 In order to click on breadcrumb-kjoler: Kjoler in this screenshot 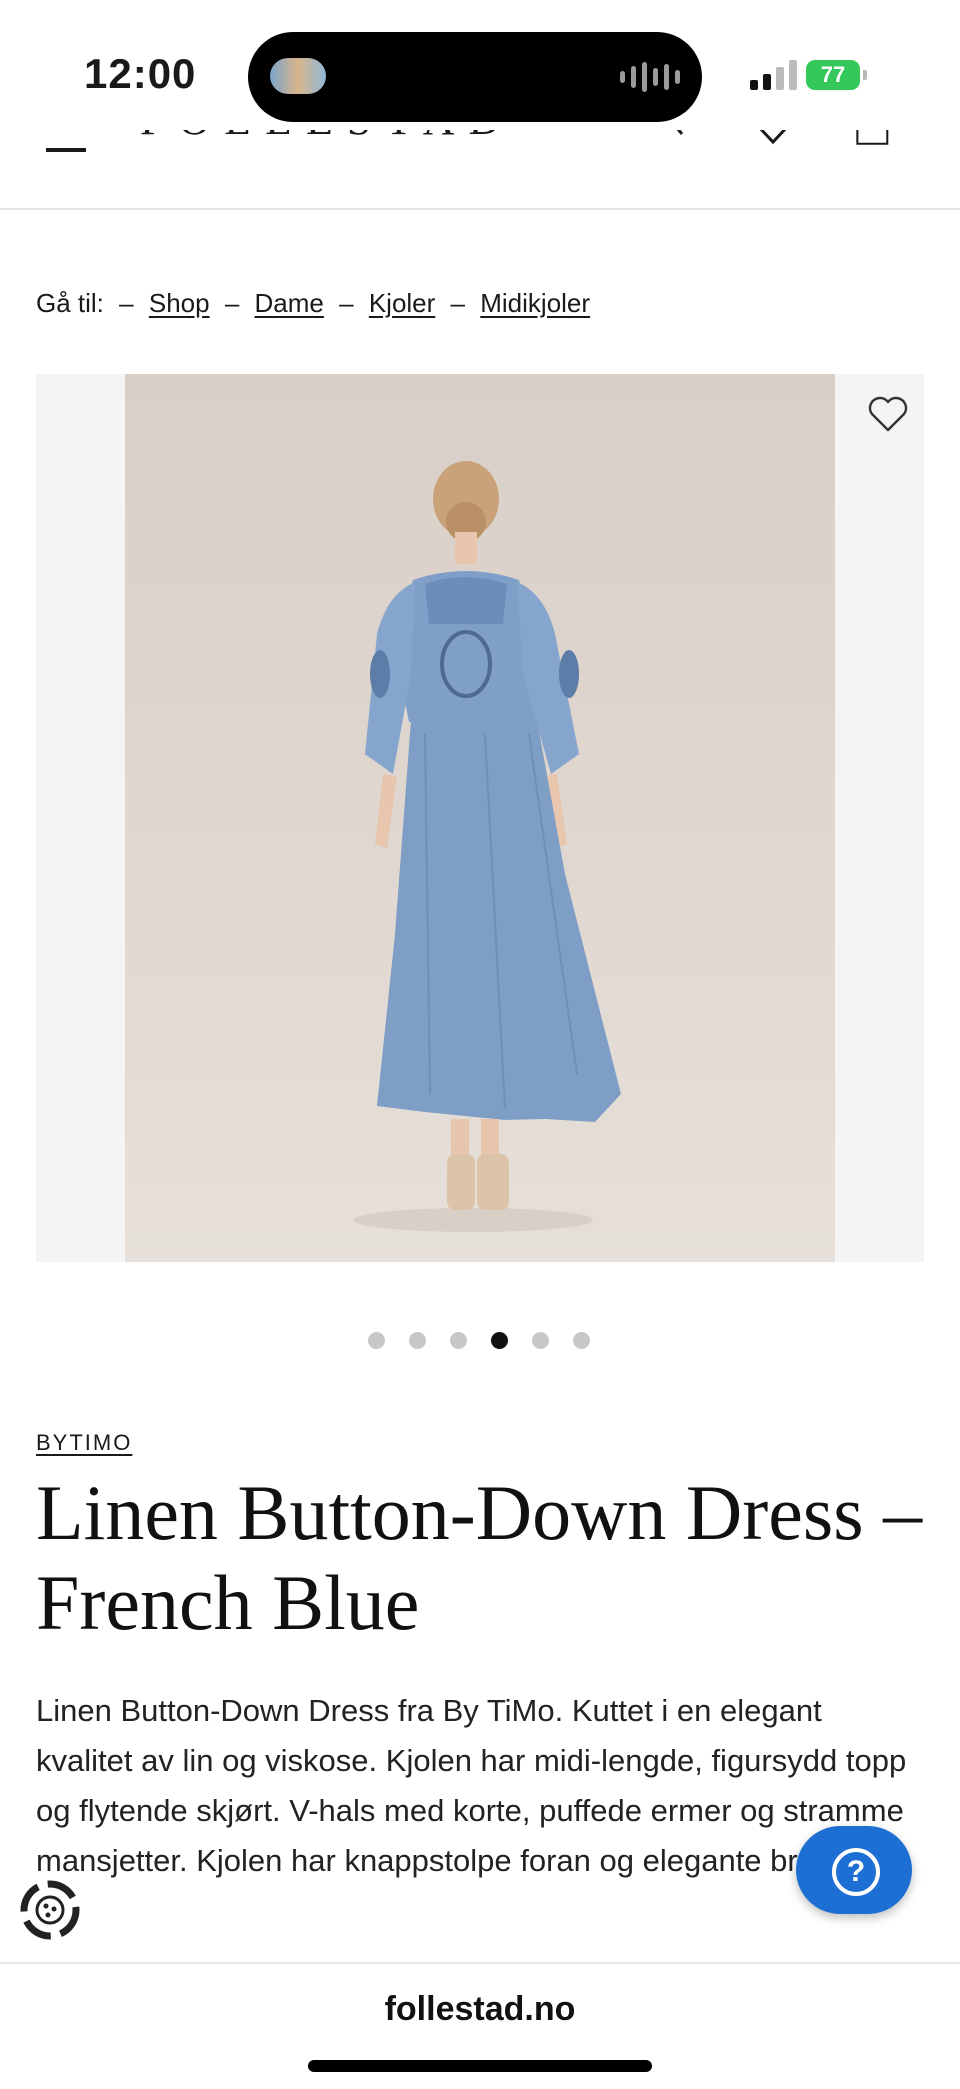, I will do `click(402, 303)`.